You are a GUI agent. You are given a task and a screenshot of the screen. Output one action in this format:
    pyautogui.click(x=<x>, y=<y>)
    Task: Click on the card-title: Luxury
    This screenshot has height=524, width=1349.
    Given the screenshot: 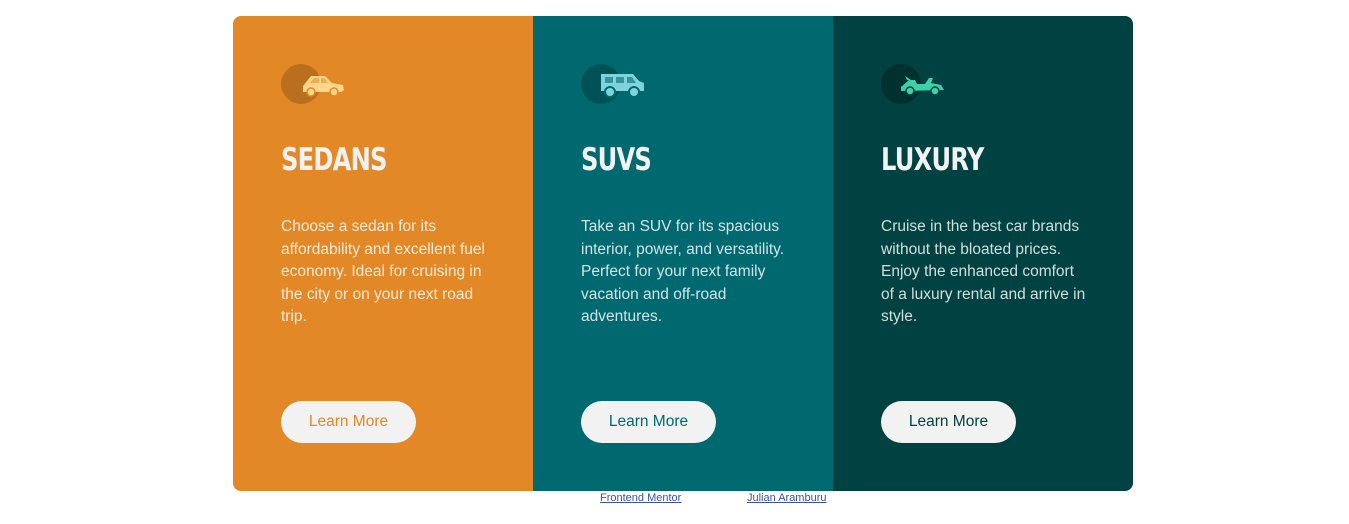 What is the action you would take?
    pyautogui.click(x=932, y=160)
    